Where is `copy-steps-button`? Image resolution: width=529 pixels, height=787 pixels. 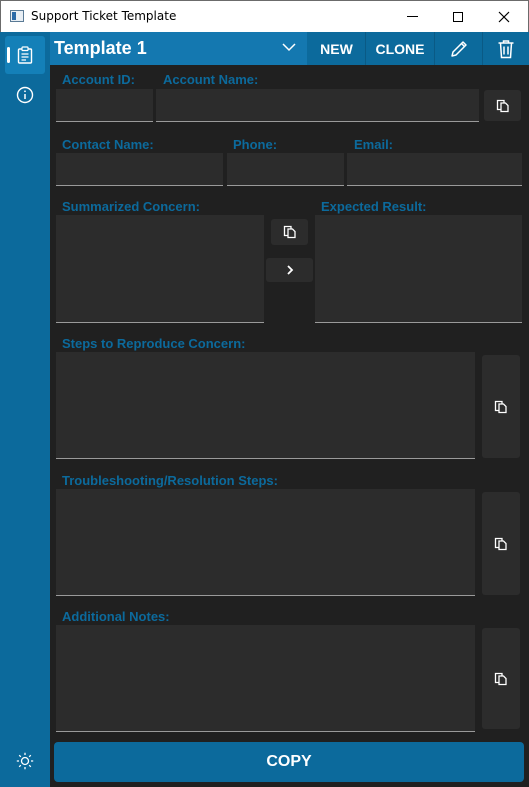
copy-steps-button is located at coordinates (501, 406).